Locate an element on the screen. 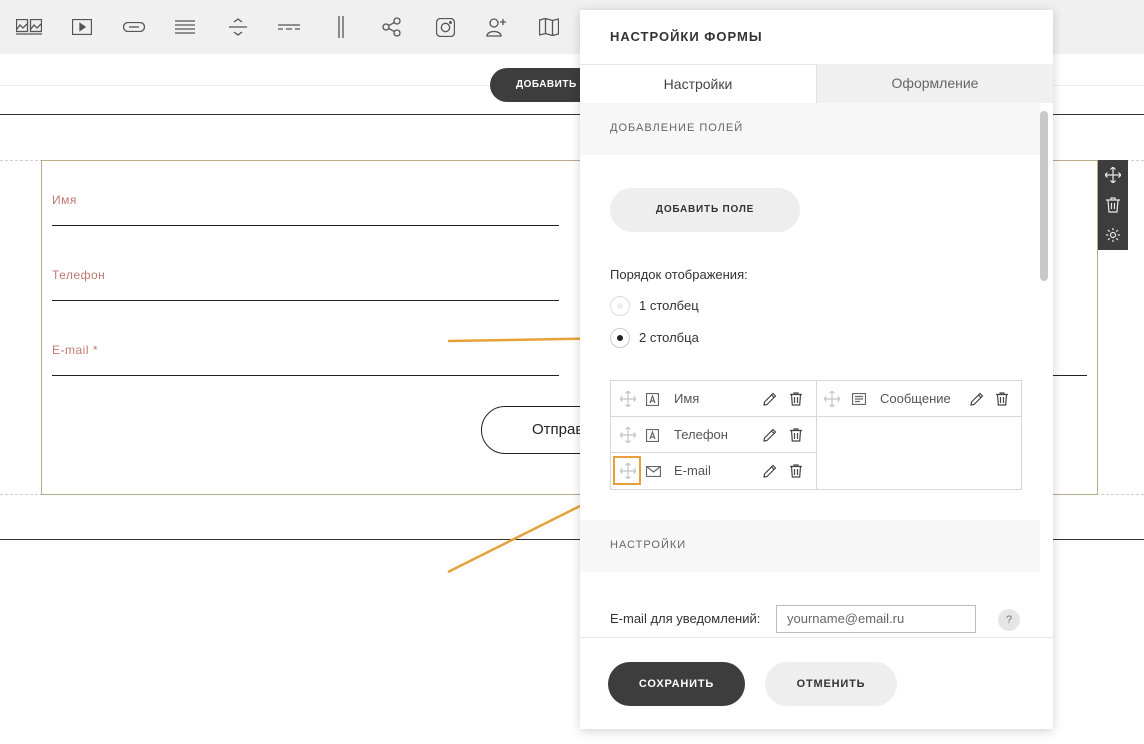  field-row: E-mail is located at coordinates (713, 471).